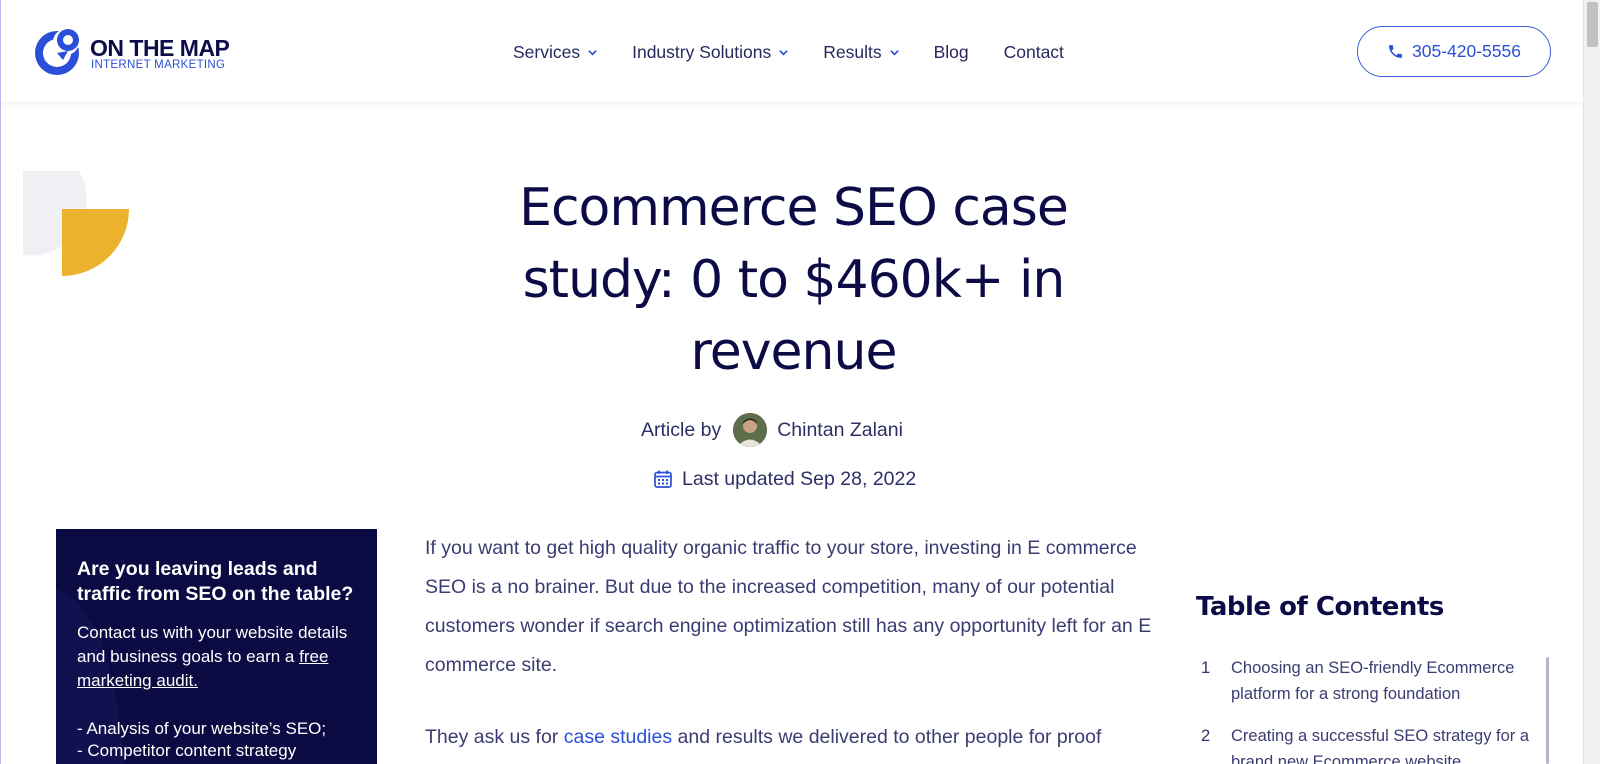 Image resolution: width=1600 pixels, height=764 pixels. What do you see at coordinates (799, 478) in the screenshot?
I see `updated-date: Last updated Sep 28, 2022` at bounding box center [799, 478].